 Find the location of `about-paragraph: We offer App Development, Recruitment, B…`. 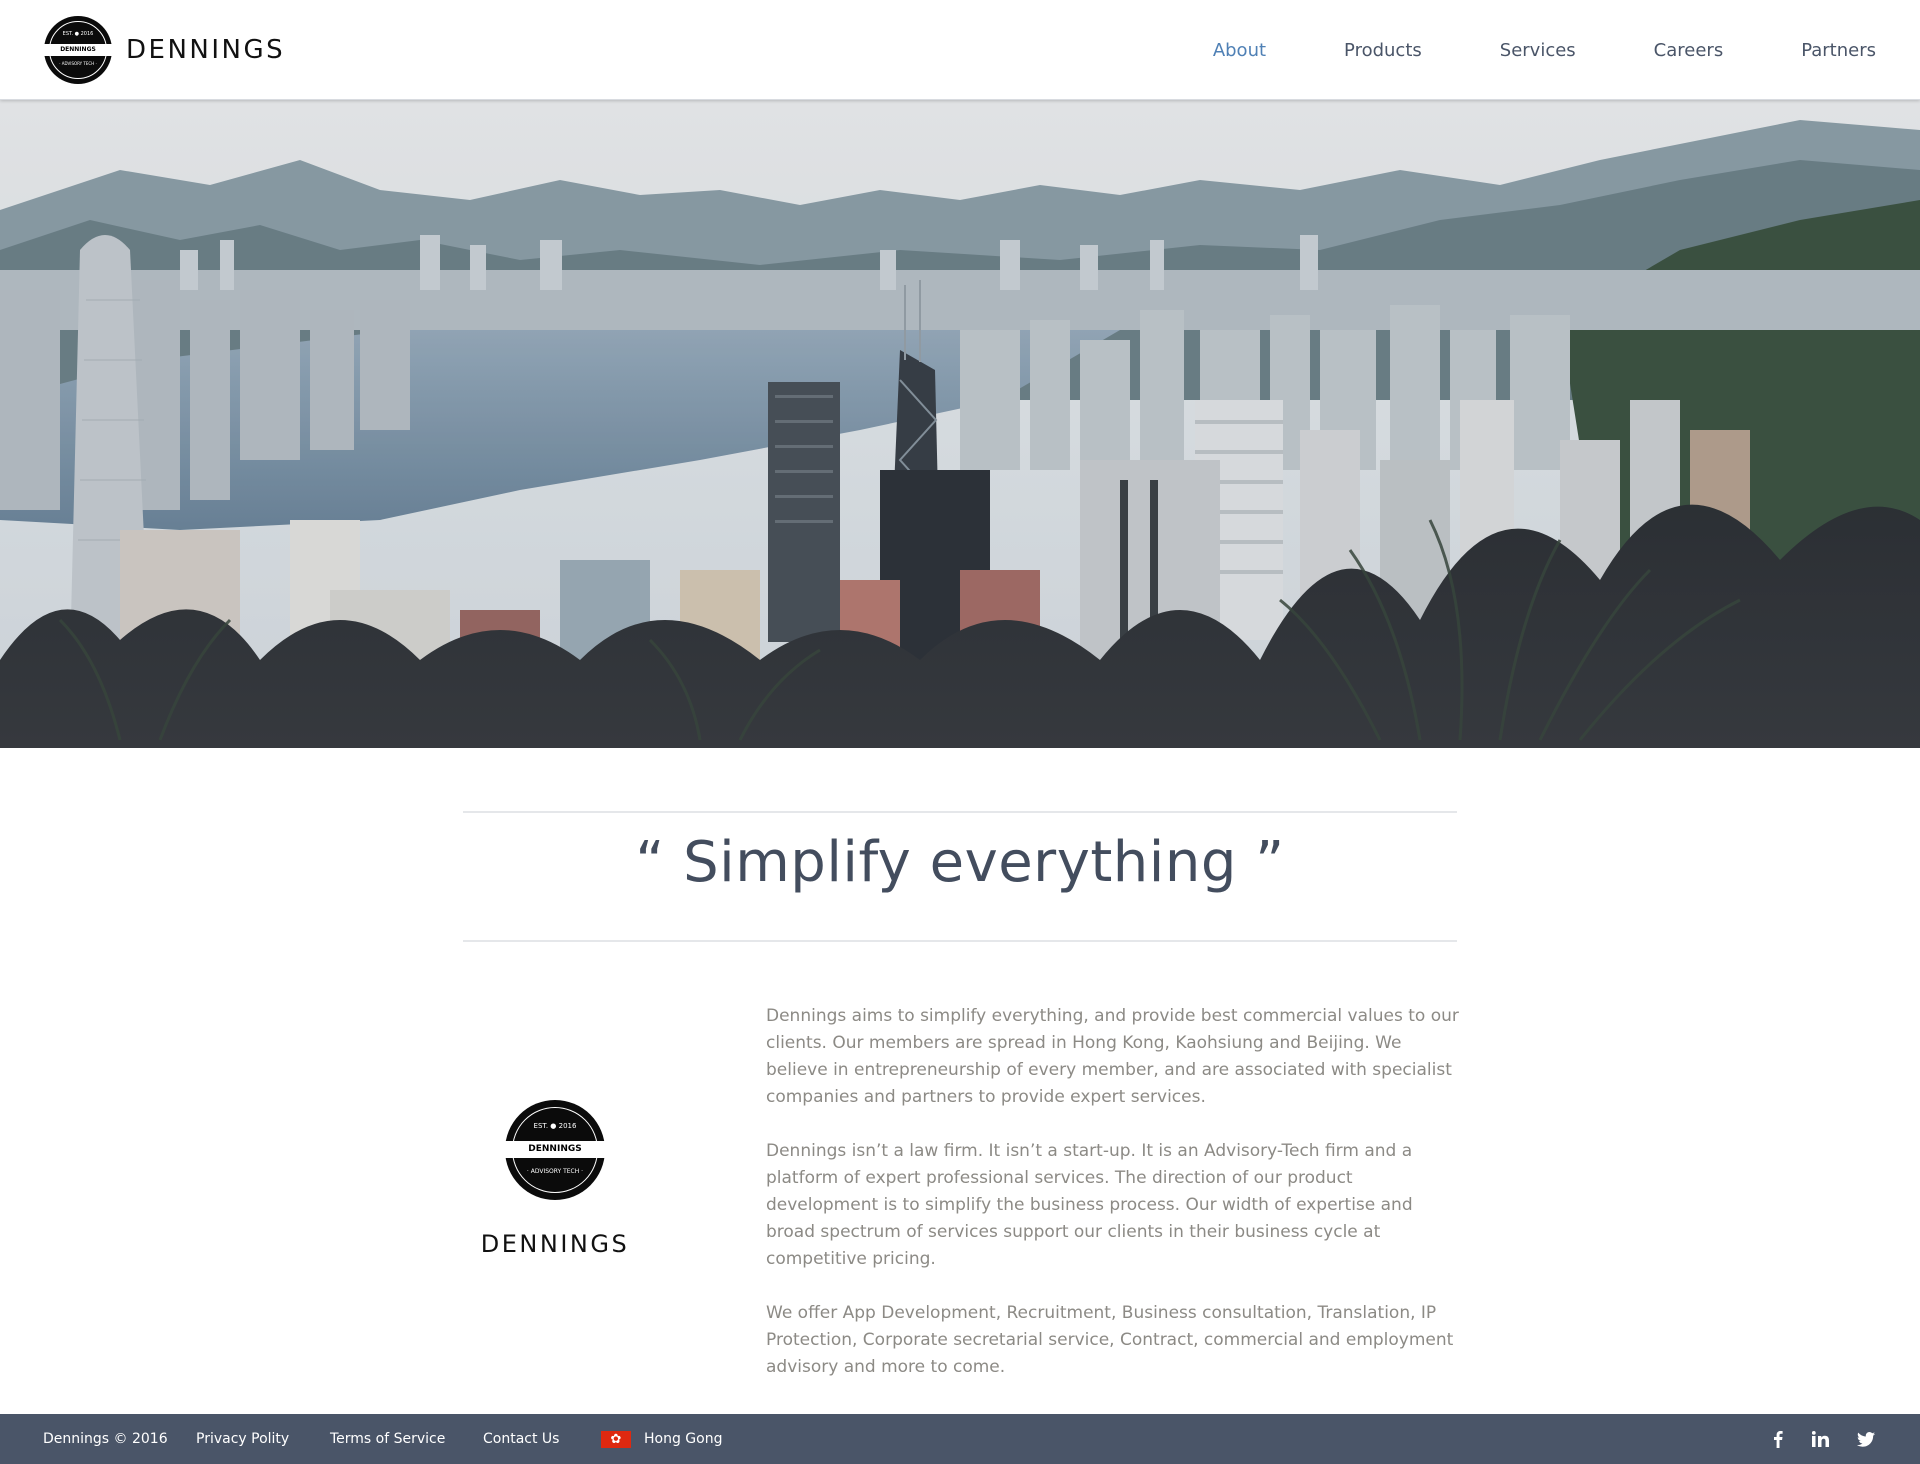

about-paragraph: We offer App Development, Recruitment, B… is located at coordinates (1110, 1340).